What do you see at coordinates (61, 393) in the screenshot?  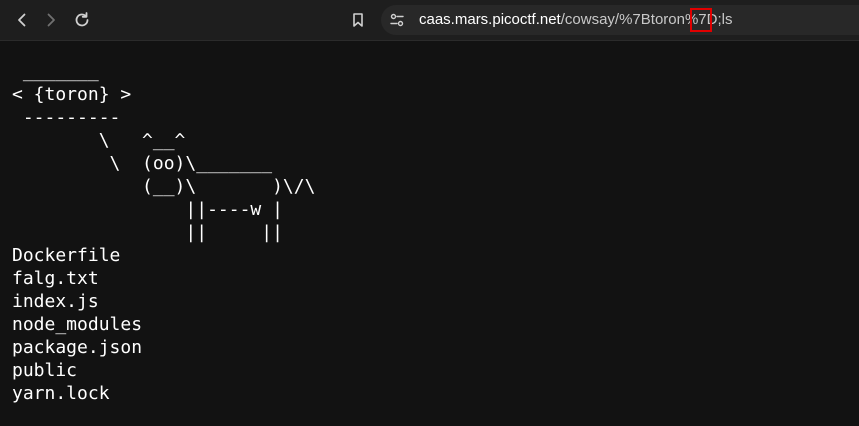 I see `file-list-item: yarn.lock` at bounding box center [61, 393].